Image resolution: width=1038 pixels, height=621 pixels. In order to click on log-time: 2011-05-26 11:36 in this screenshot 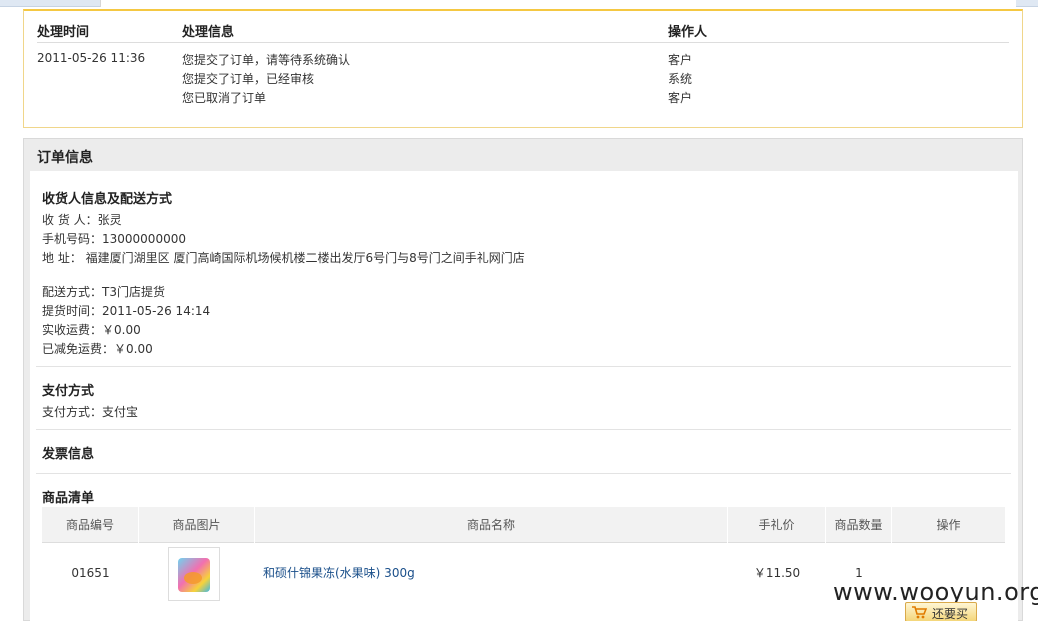, I will do `click(91, 58)`.